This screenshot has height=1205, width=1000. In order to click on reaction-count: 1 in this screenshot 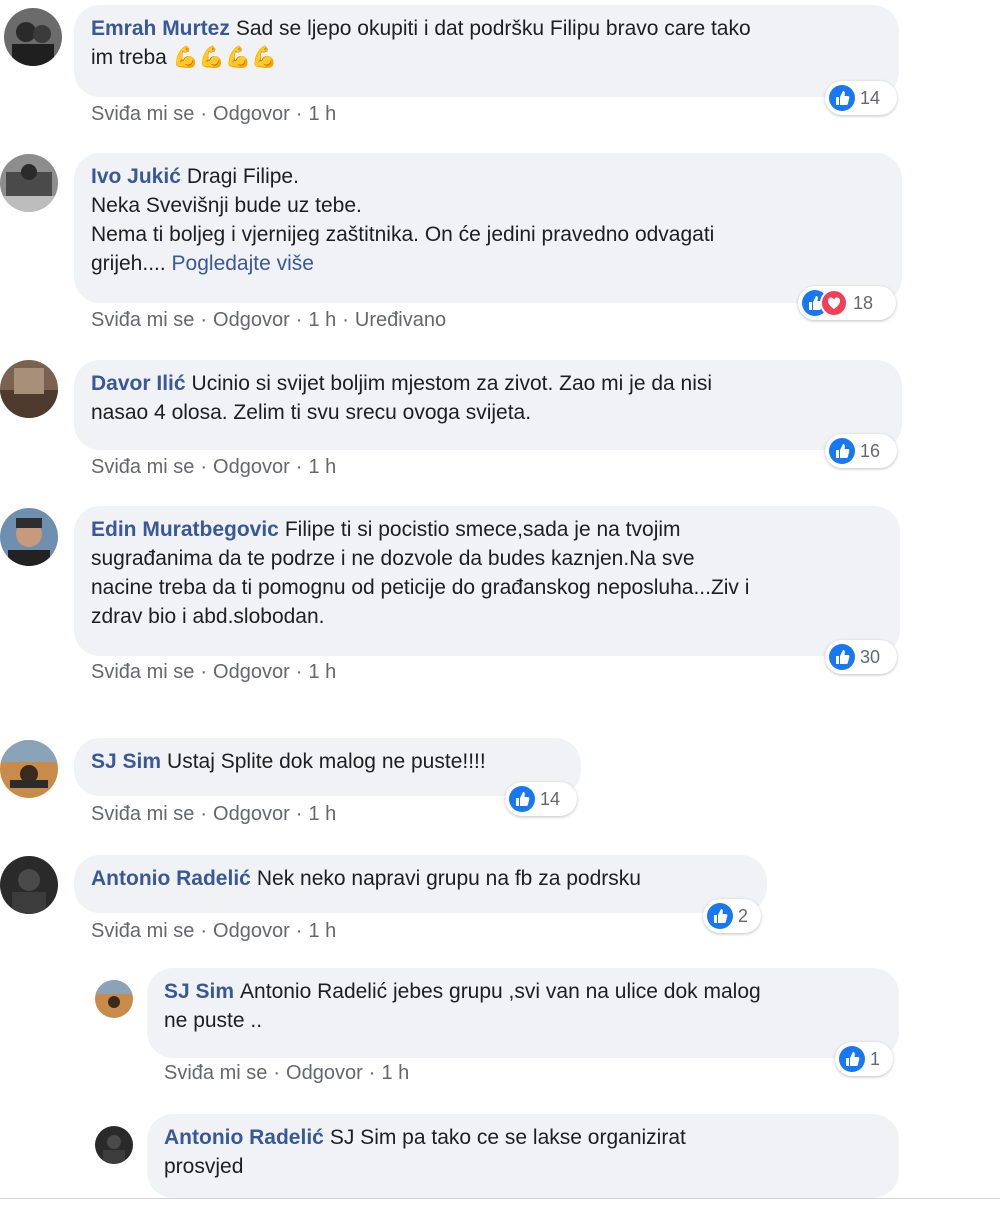, I will do `click(875, 1058)`.